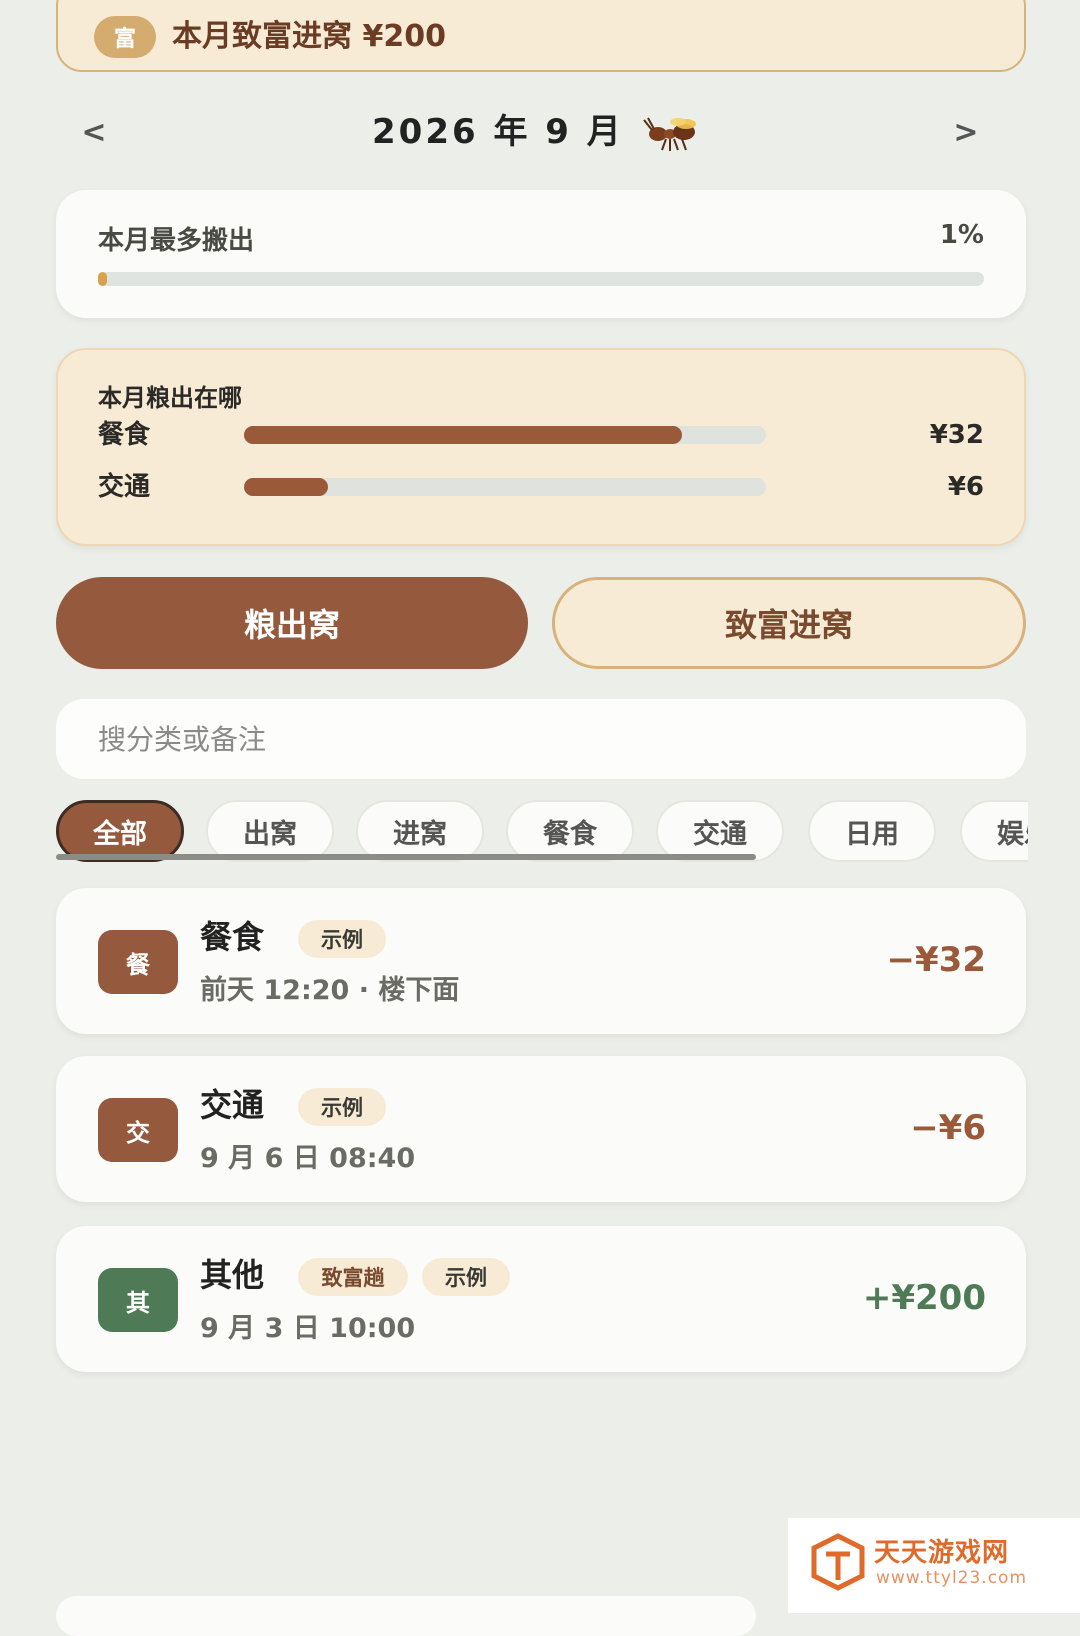 This screenshot has height=1636, width=1080. I want to click on chip-transport: 交通, so click(720, 831).